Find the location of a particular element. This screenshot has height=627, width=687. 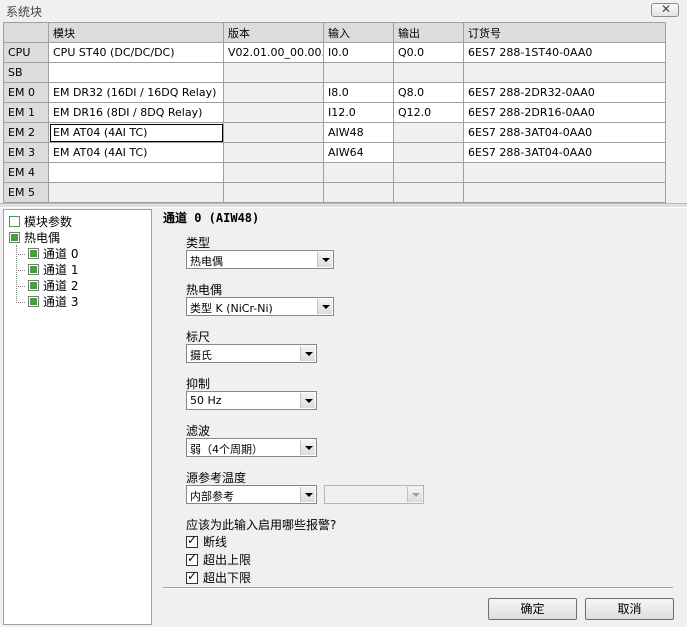

input-cell is located at coordinates (358, 172).